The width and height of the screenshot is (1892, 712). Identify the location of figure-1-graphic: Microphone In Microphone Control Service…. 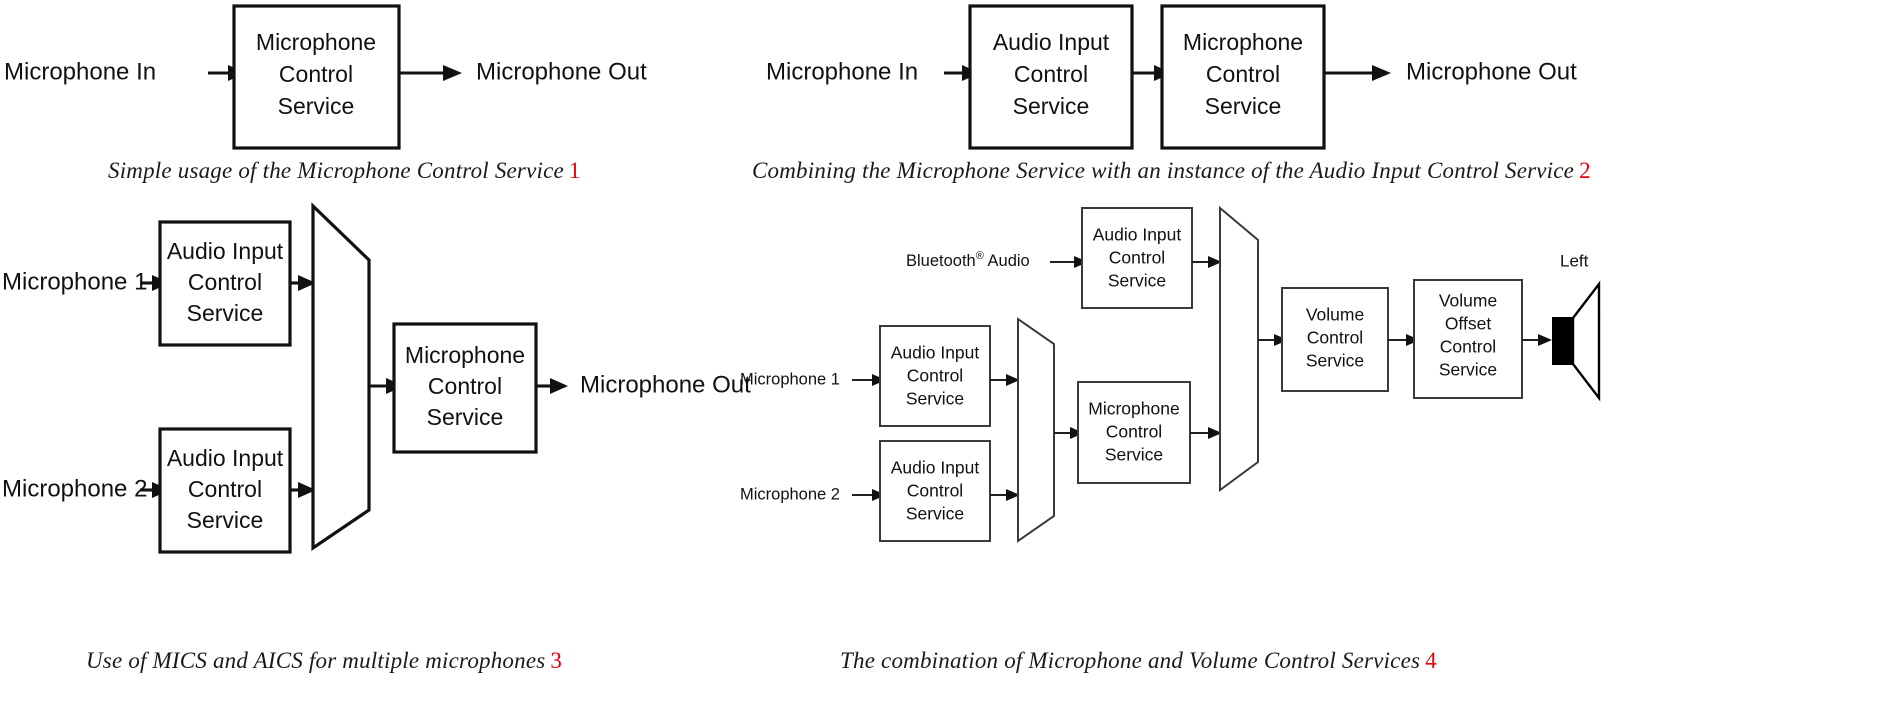
(325, 77).